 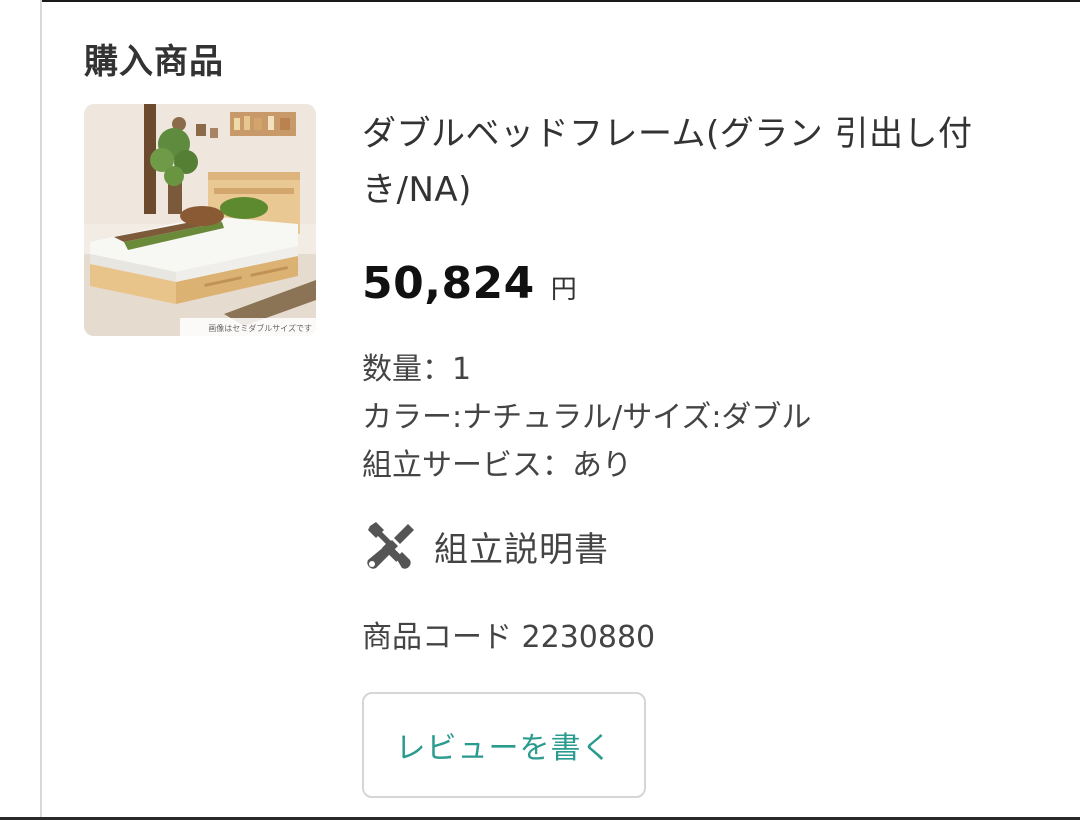 I want to click on variant-text: カラー:ナチュラル/サイズ:ダブル, so click(x=587, y=417).